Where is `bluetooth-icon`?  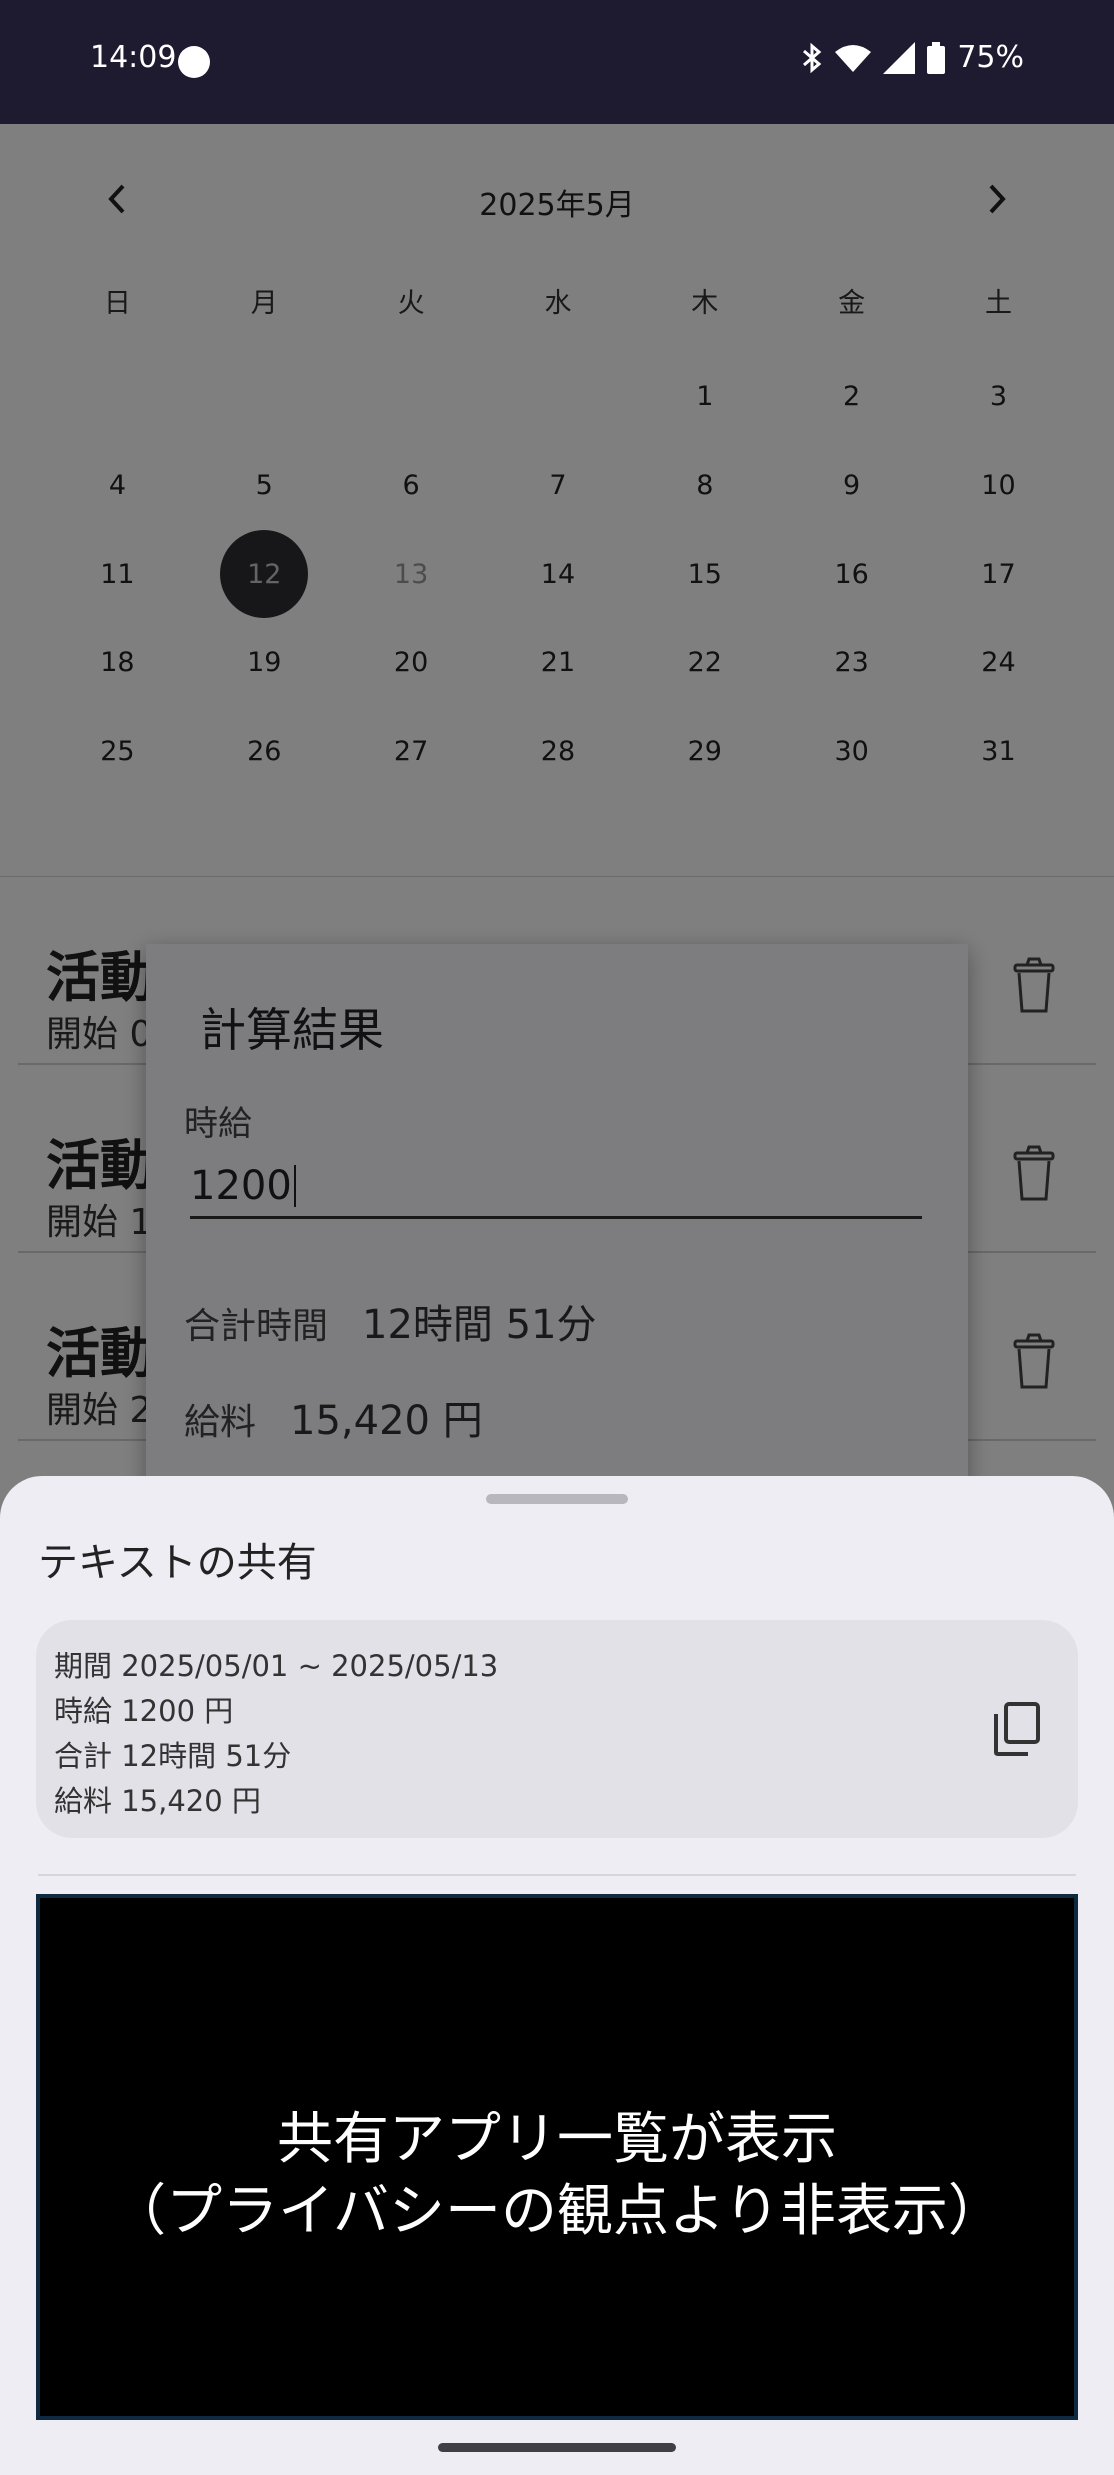
bluetooth-icon is located at coordinates (812, 57).